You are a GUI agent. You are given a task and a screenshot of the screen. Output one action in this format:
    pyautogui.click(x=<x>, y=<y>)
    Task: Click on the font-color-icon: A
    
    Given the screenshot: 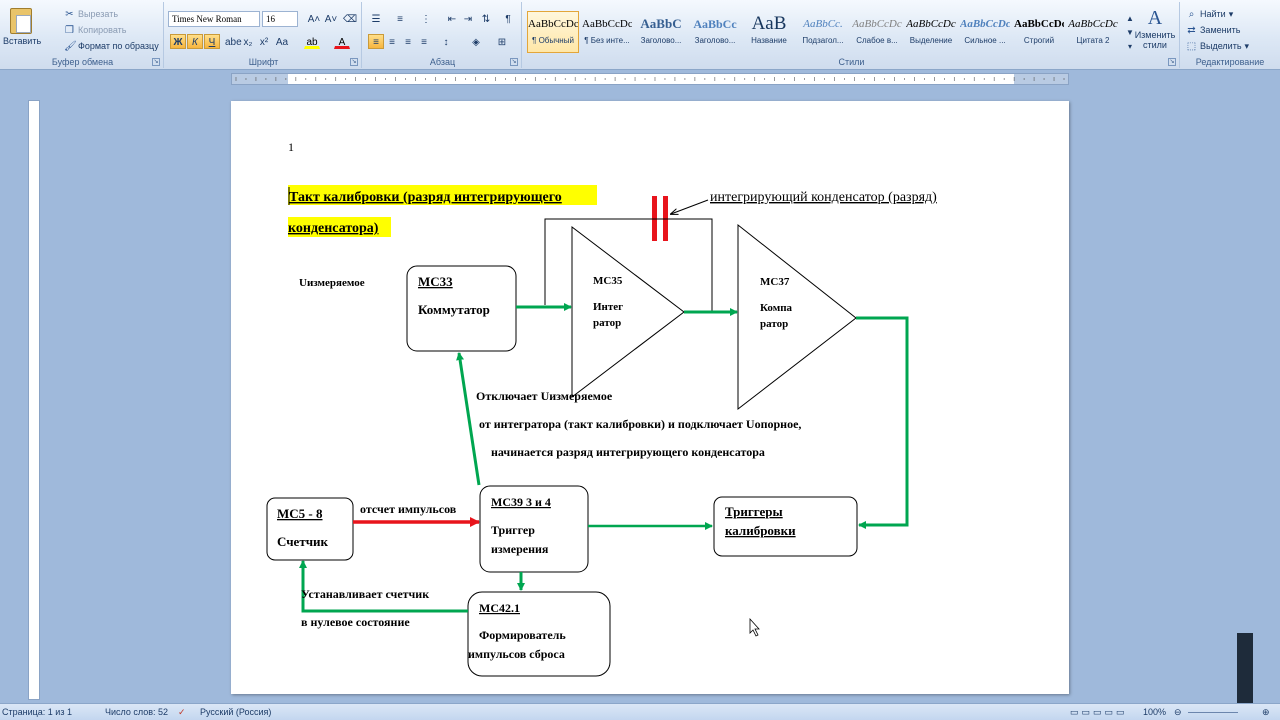 What is the action you would take?
    pyautogui.click(x=342, y=41)
    